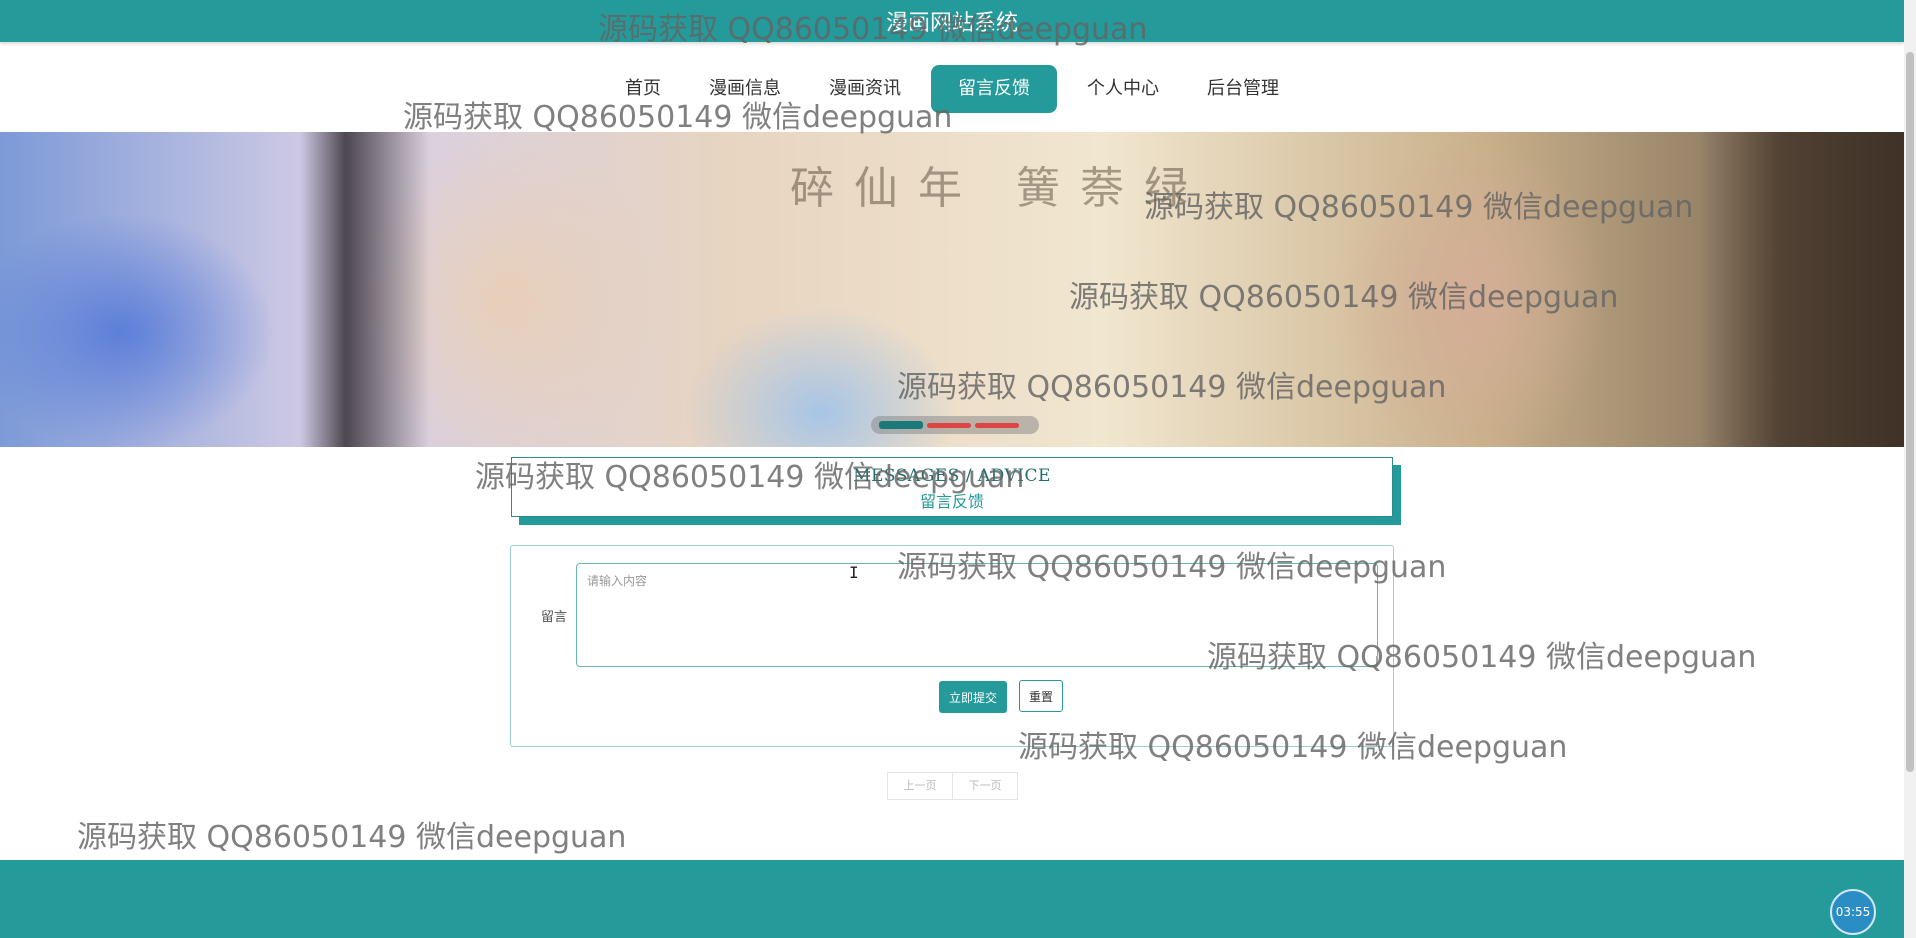 The width and height of the screenshot is (1916, 938). What do you see at coordinates (554, 617) in the screenshot?
I see `message-label: 留言` at bounding box center [554, 617].